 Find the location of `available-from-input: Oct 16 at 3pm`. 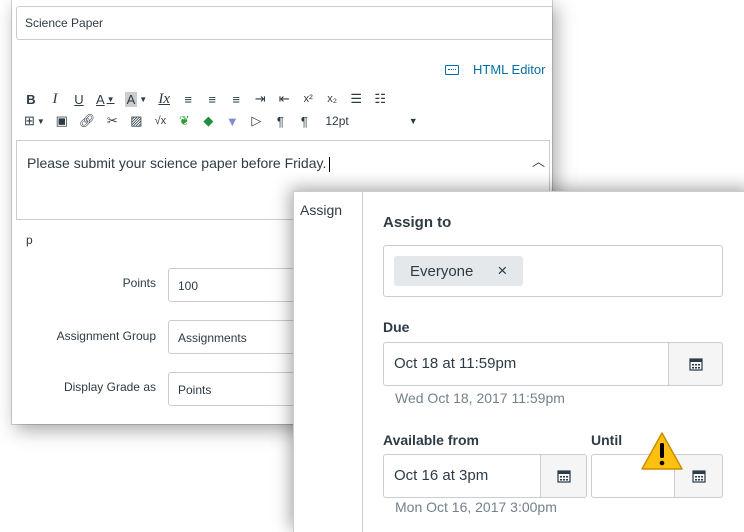

available-from-input: Oct 16 at 3pm is located at coordinates (462, 476).